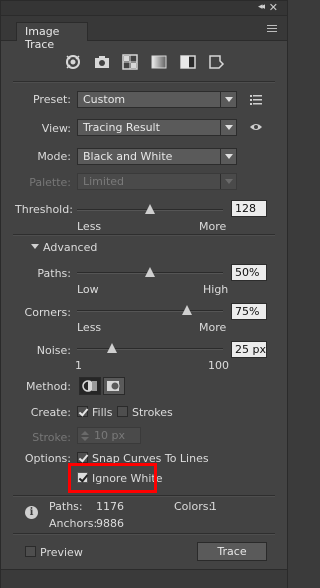 Image resolution: width=320 pixels, height=588 pixels. I want to click on preview-checkbox, so click(30, 551).